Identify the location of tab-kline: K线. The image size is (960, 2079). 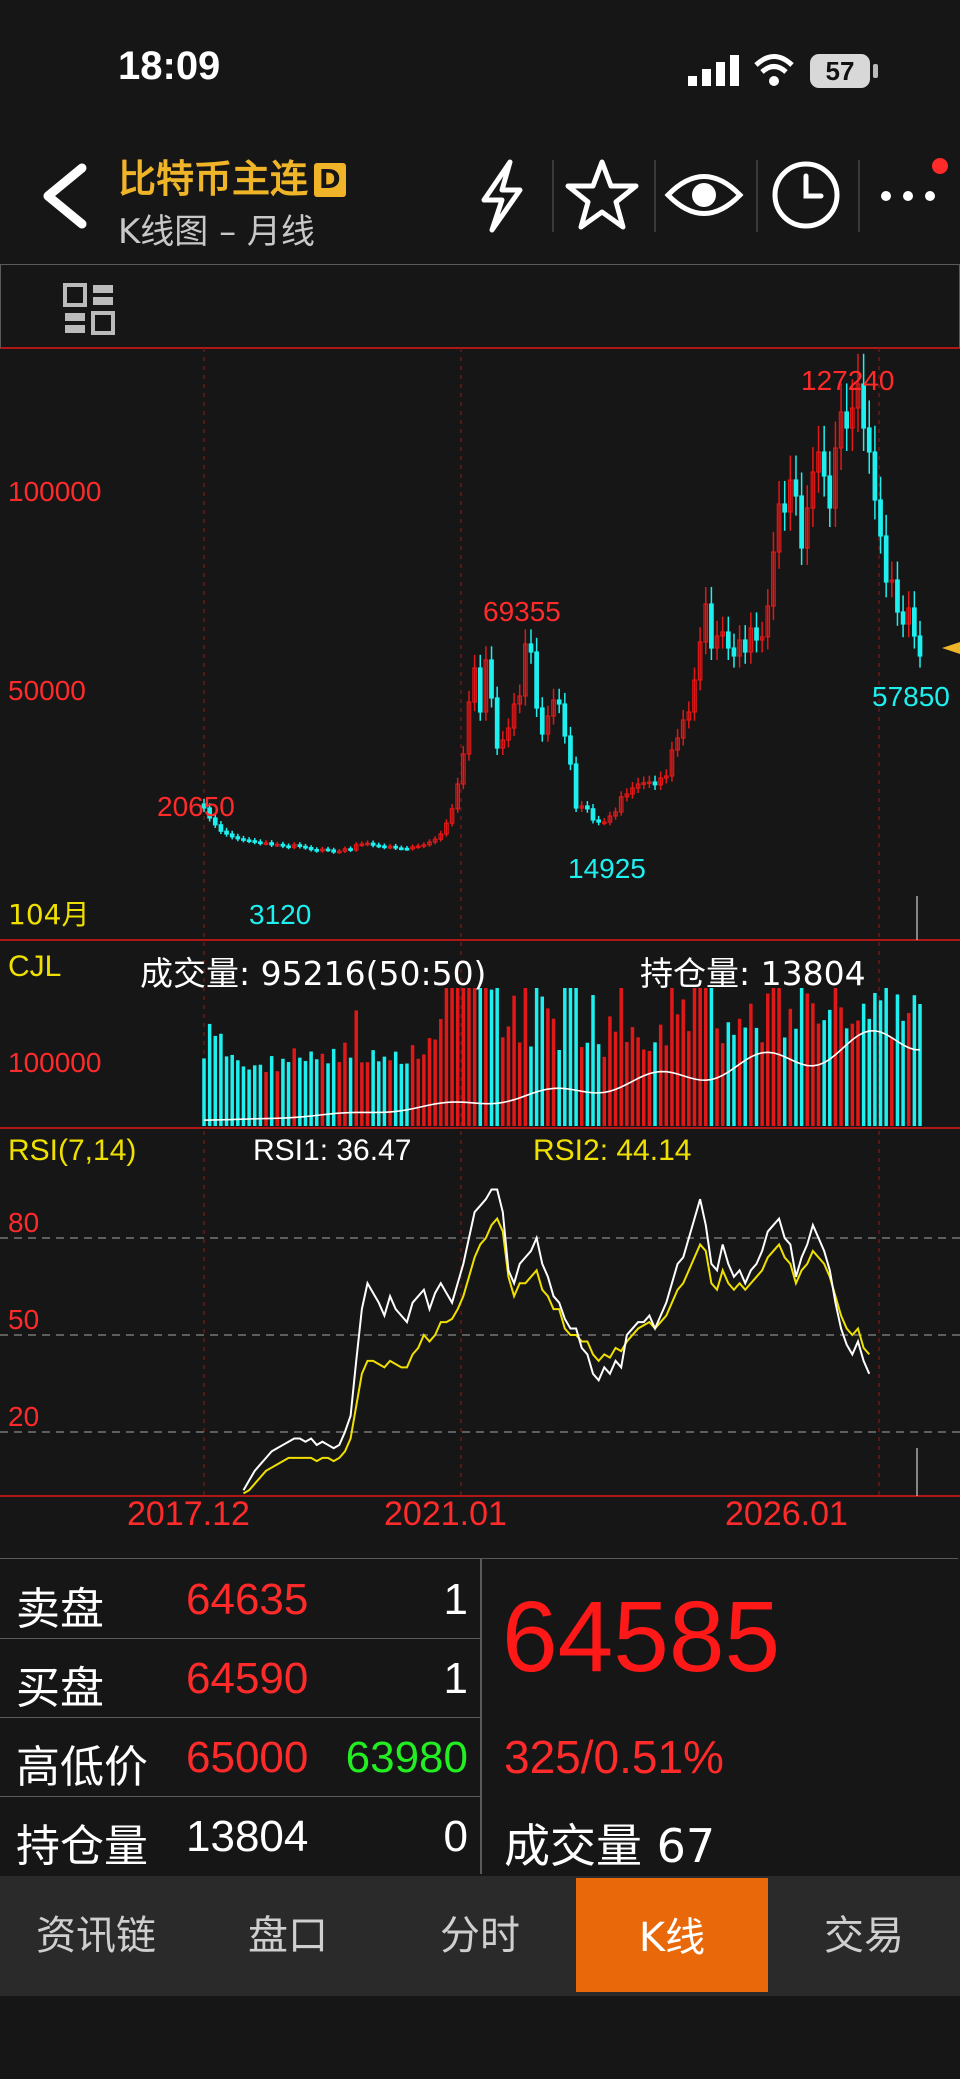
(672, 1935).